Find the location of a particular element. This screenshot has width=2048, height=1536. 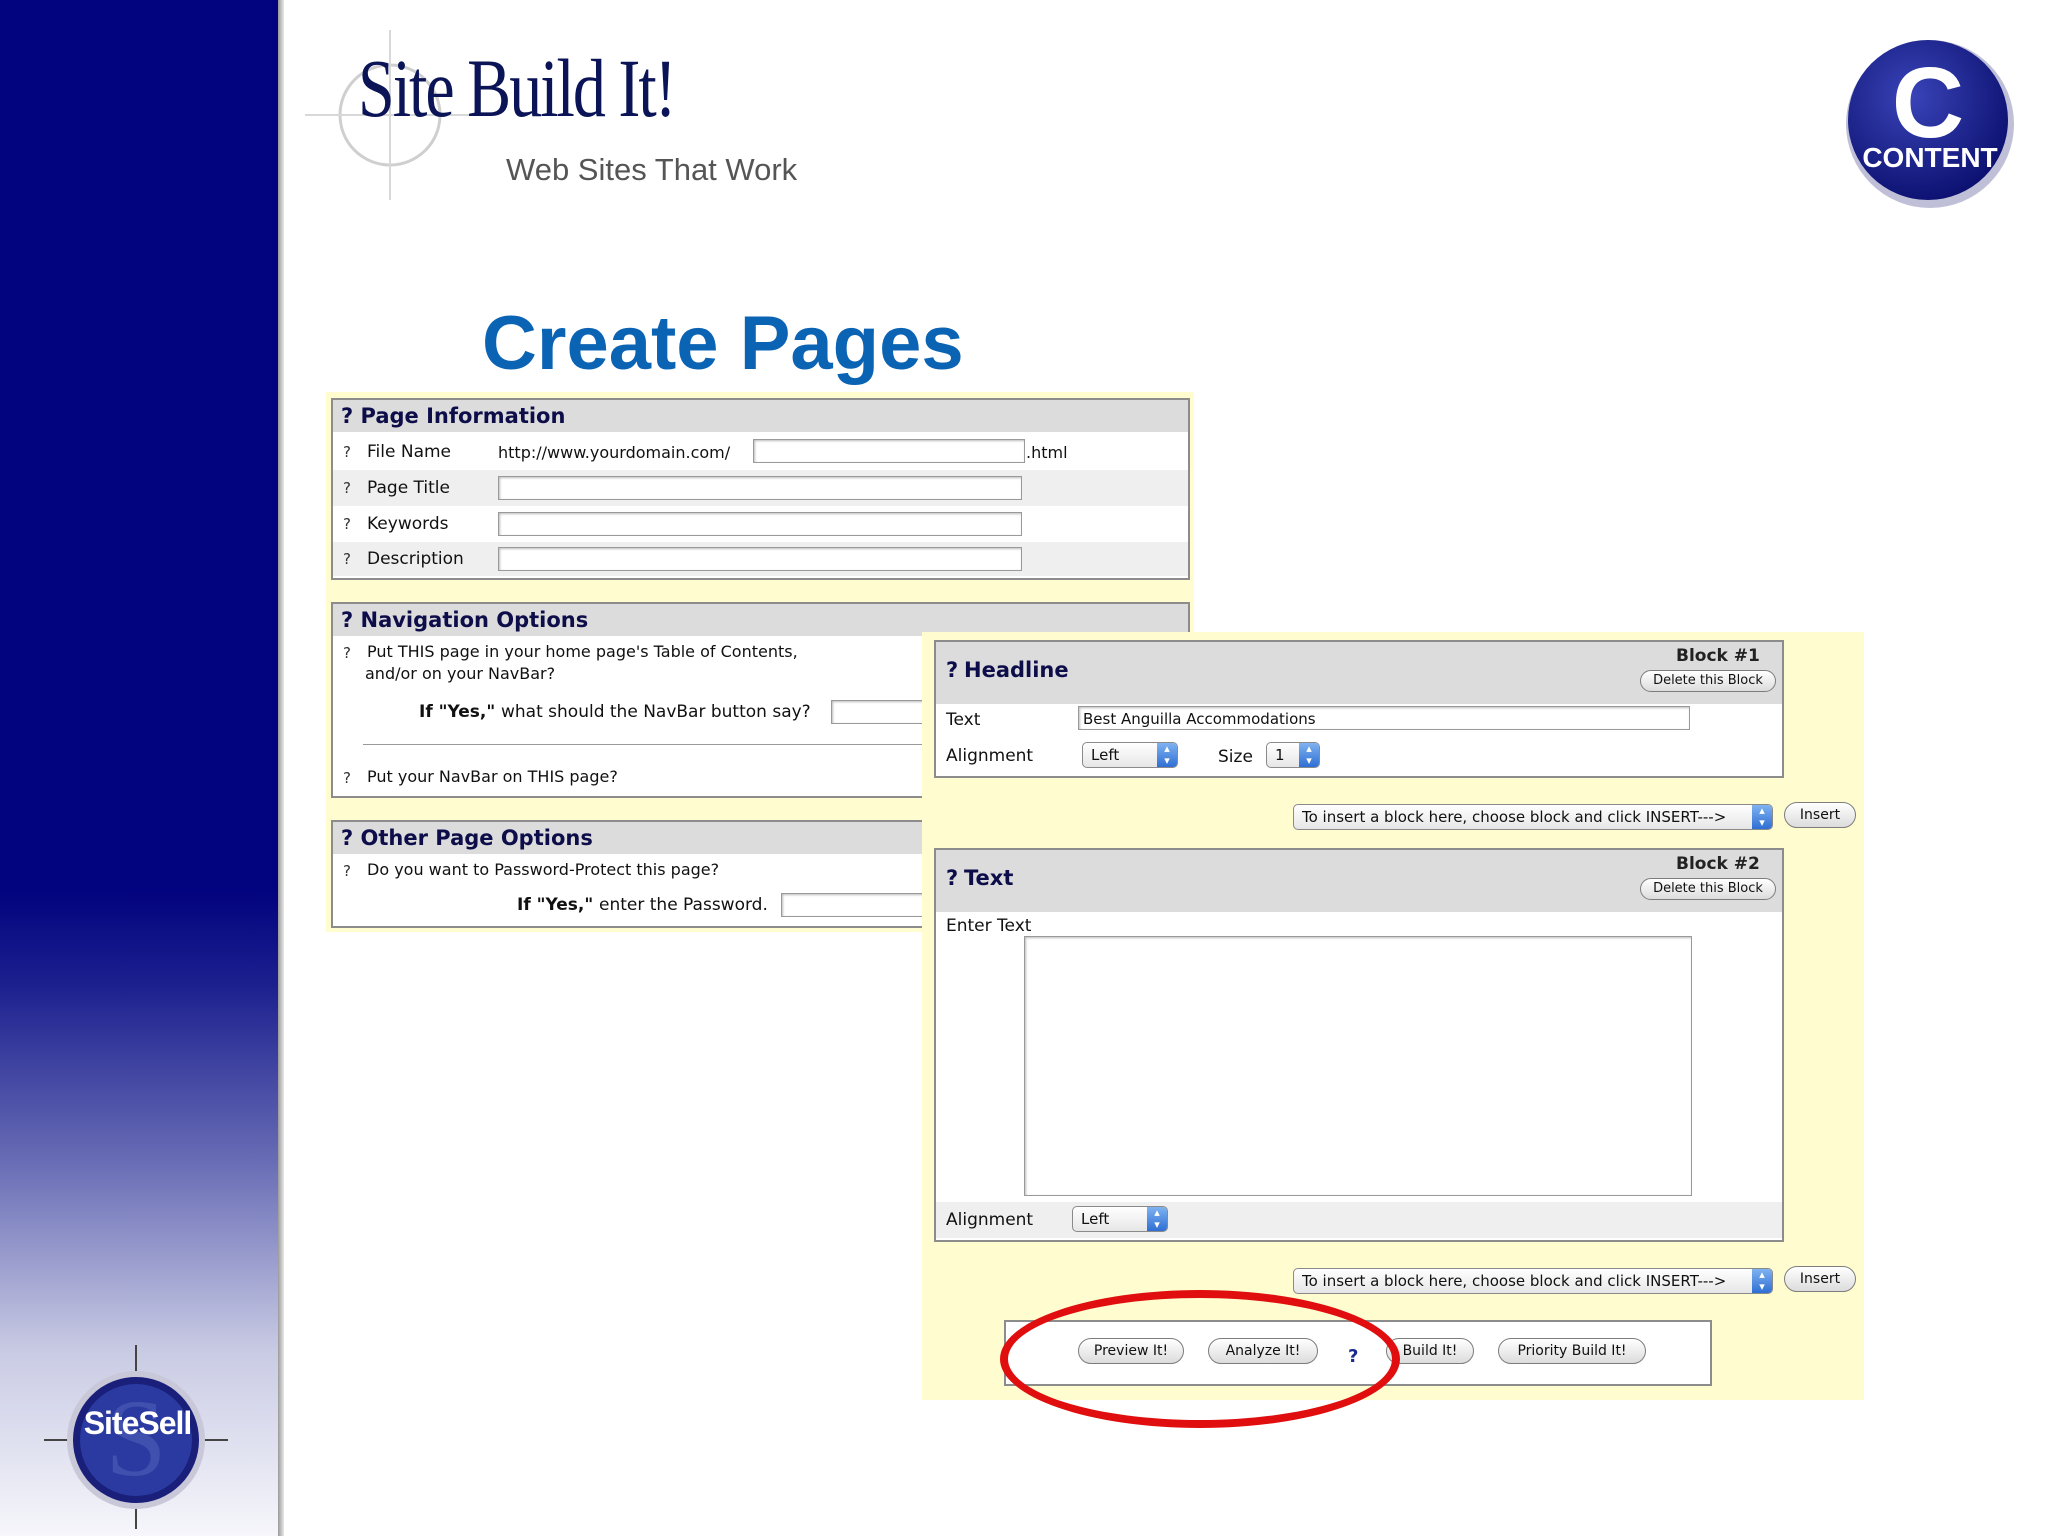

description-input is located at coordinates (760, 559).